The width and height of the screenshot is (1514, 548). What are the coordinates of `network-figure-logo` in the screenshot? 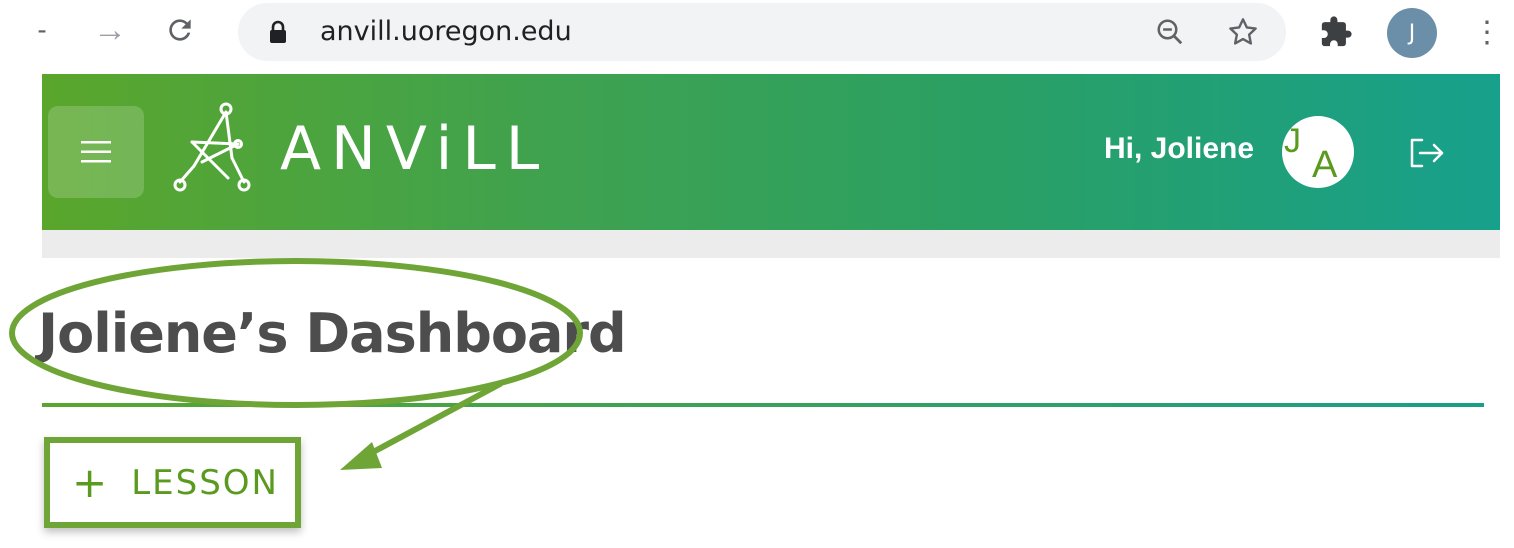 It's located at (212, 147).